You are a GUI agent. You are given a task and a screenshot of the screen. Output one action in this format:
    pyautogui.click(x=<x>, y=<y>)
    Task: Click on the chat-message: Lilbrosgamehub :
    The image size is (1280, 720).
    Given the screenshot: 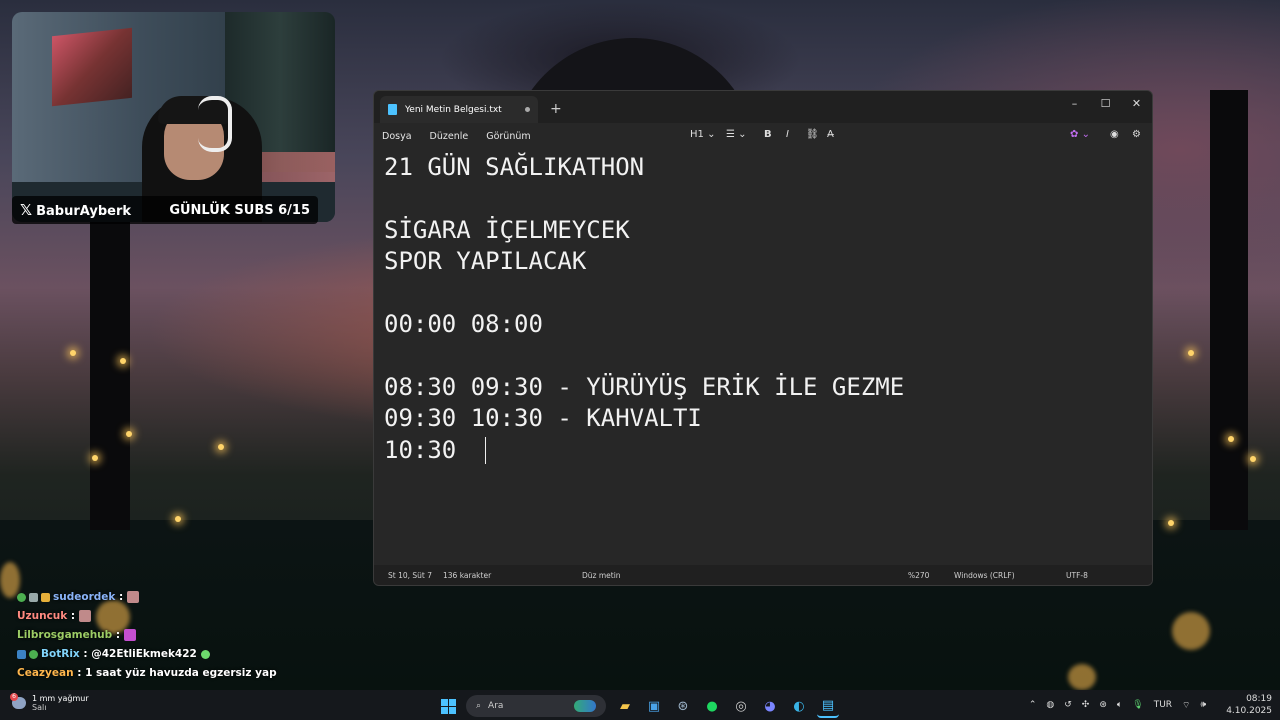 What is the action you would take?
    pyautogui.click(x=147, y=635)
    